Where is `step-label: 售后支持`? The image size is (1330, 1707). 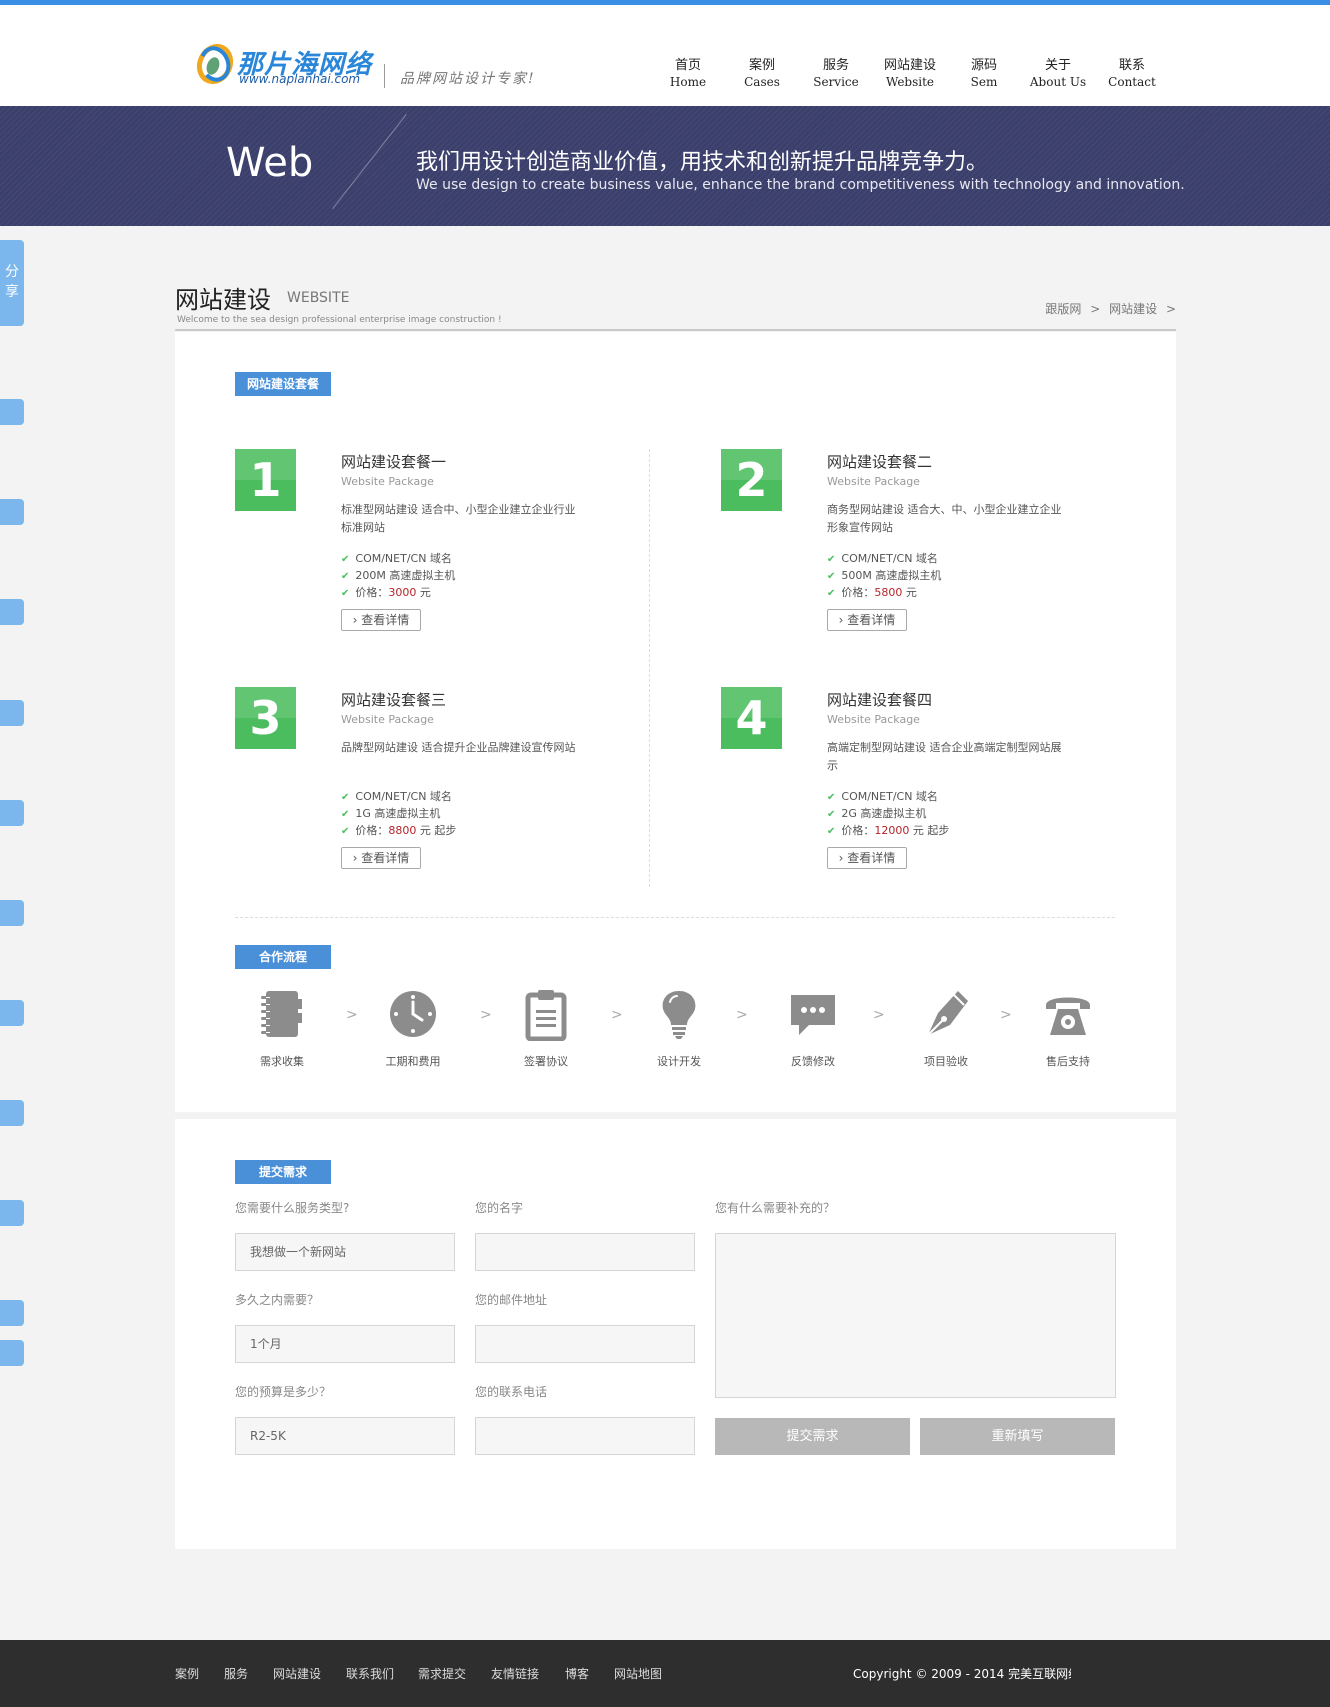
step-label: 售后支持 is located at coordinates (1068, 1061).